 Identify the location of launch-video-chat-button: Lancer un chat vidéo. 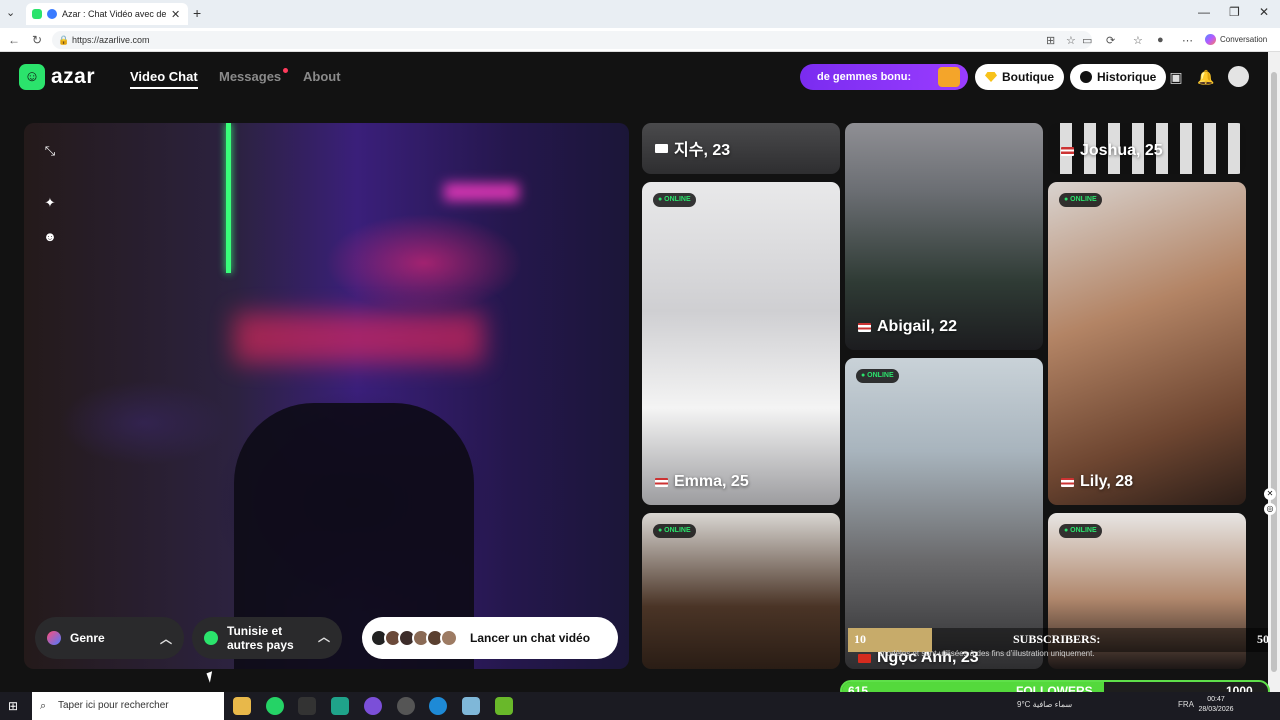
(490, 638).